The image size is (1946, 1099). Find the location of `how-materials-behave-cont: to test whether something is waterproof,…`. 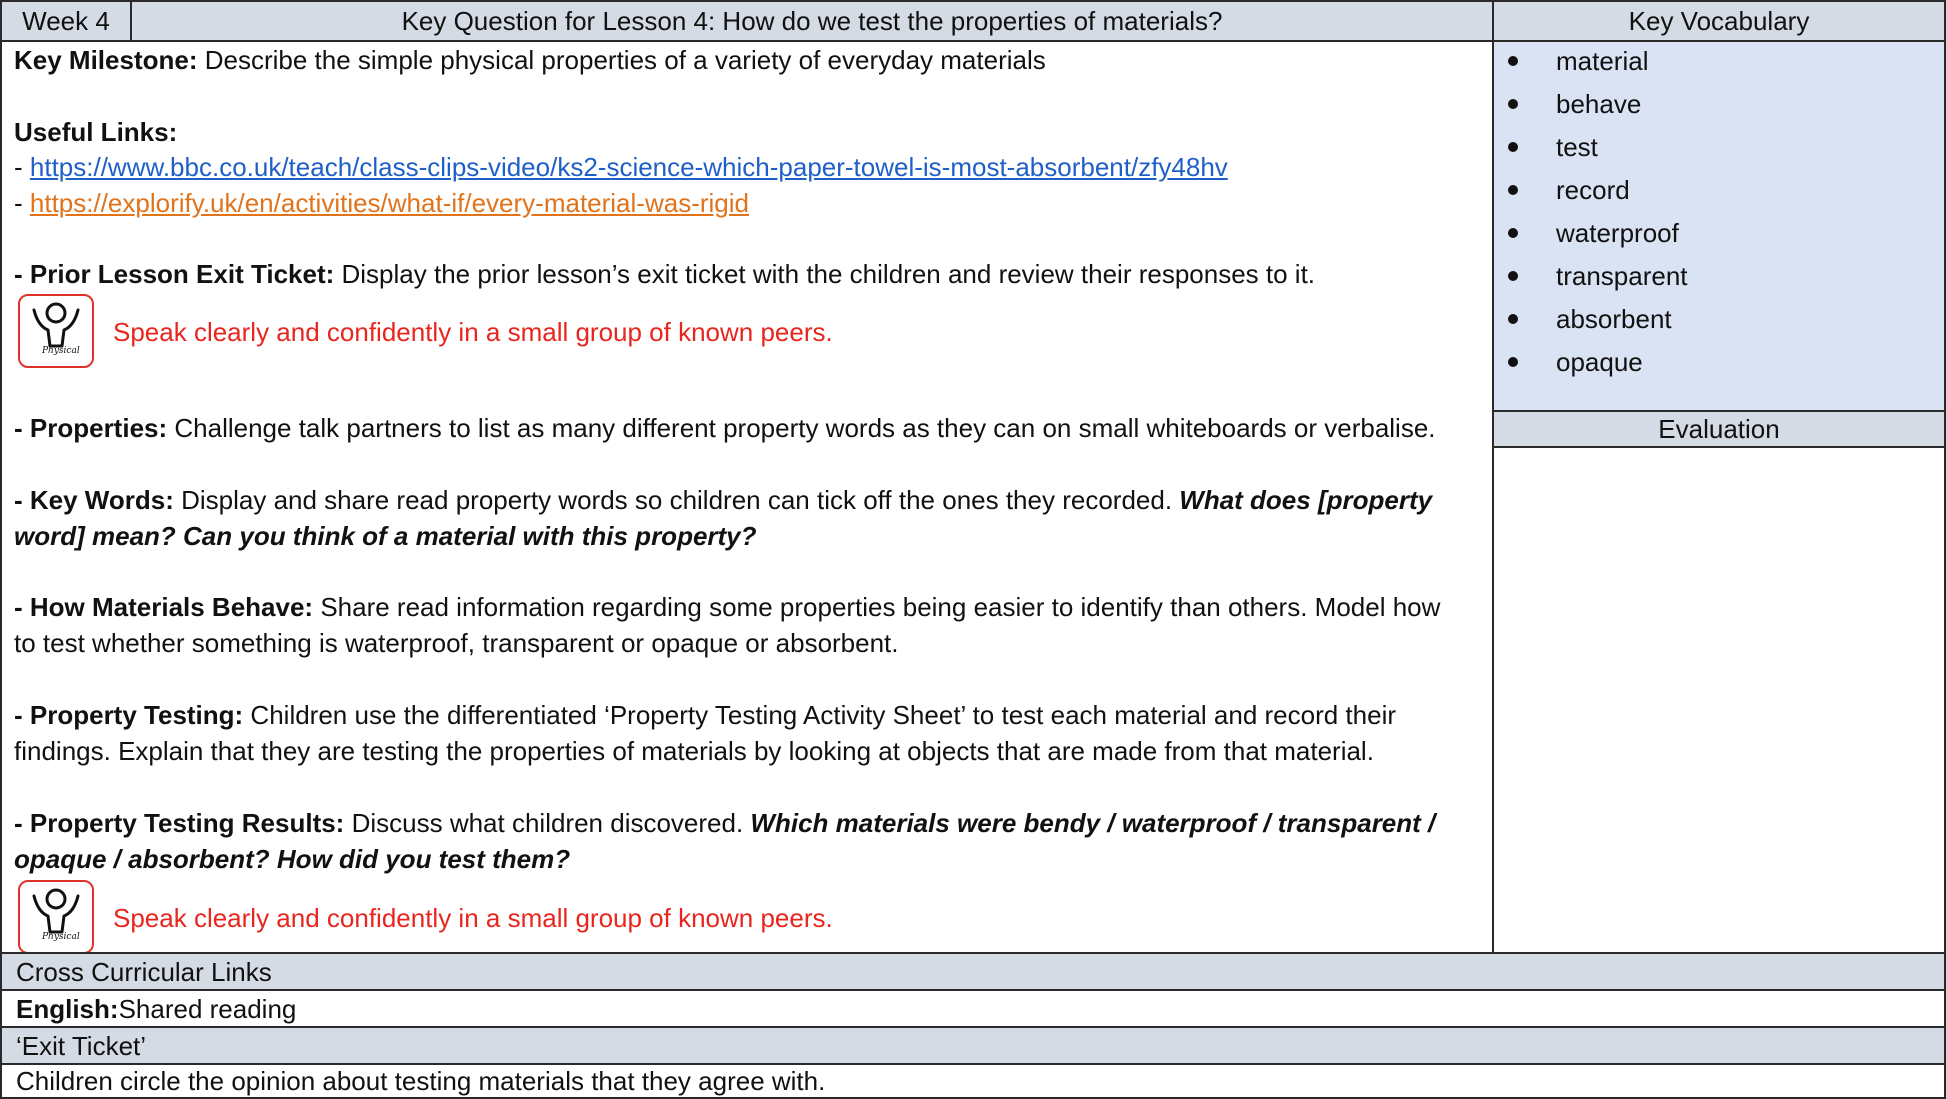

how-materials-behave-cont: to test whether something is waterproof,… is located at coordinates (749, 643).